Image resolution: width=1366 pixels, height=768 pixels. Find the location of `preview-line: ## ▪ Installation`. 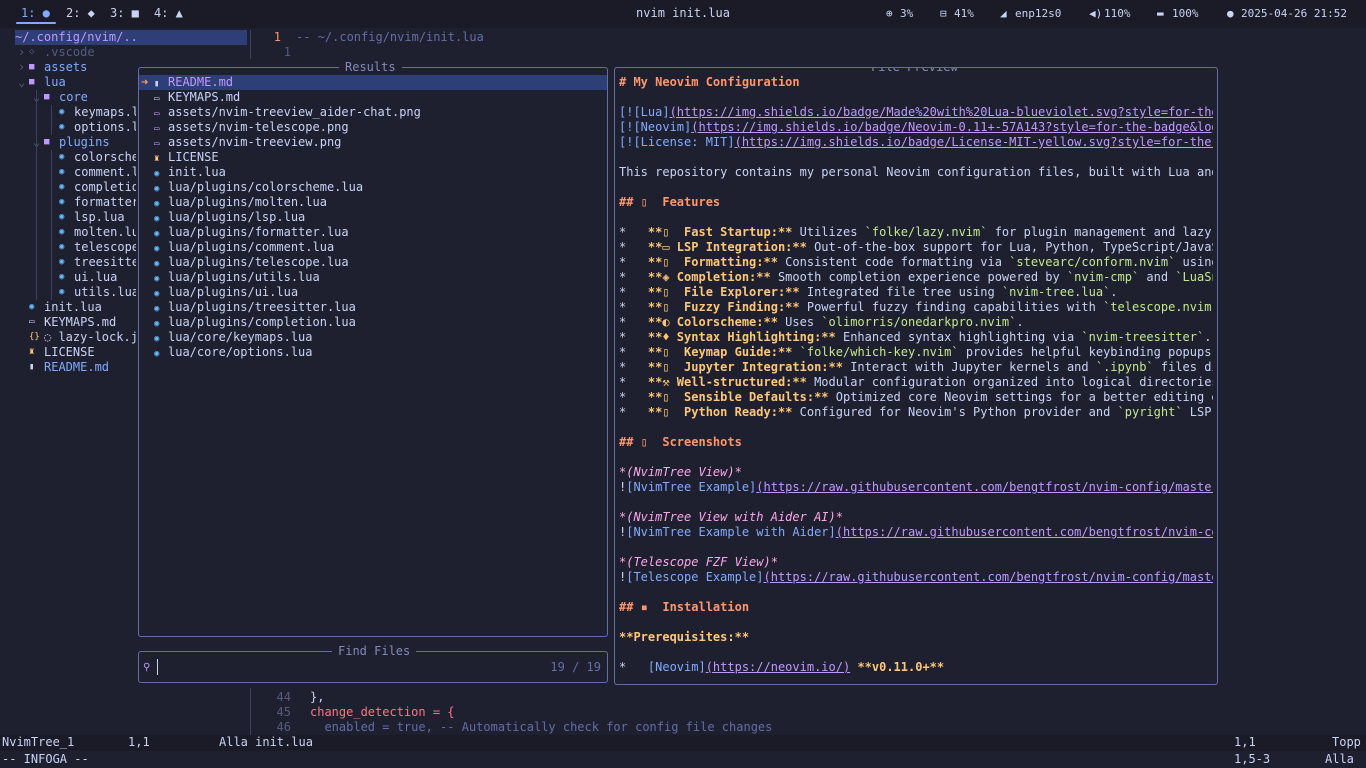

preview-line: ## ▪ Installation is located at coordinates (916, 607).